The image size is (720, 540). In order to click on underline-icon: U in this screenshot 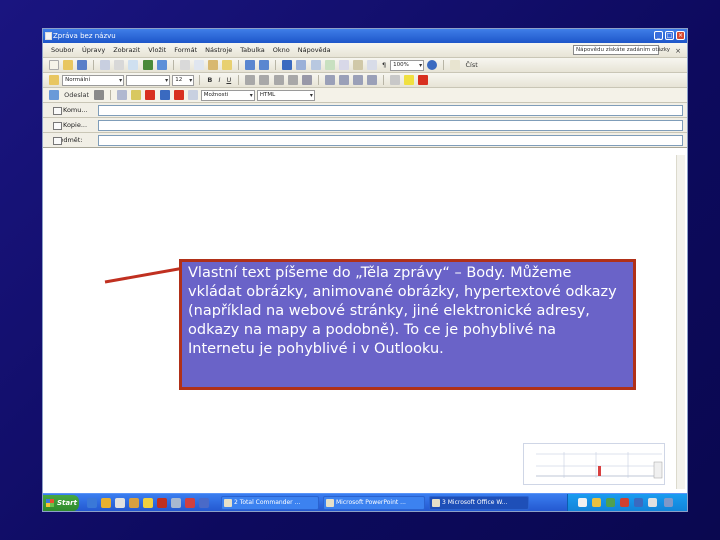, I will do `click(228, 80)`.